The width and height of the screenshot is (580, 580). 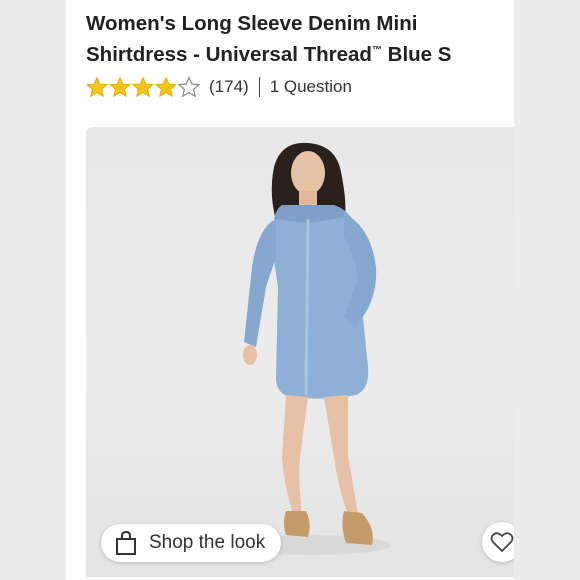 I want to click on right-backdrop, so click(x=547, y=290).